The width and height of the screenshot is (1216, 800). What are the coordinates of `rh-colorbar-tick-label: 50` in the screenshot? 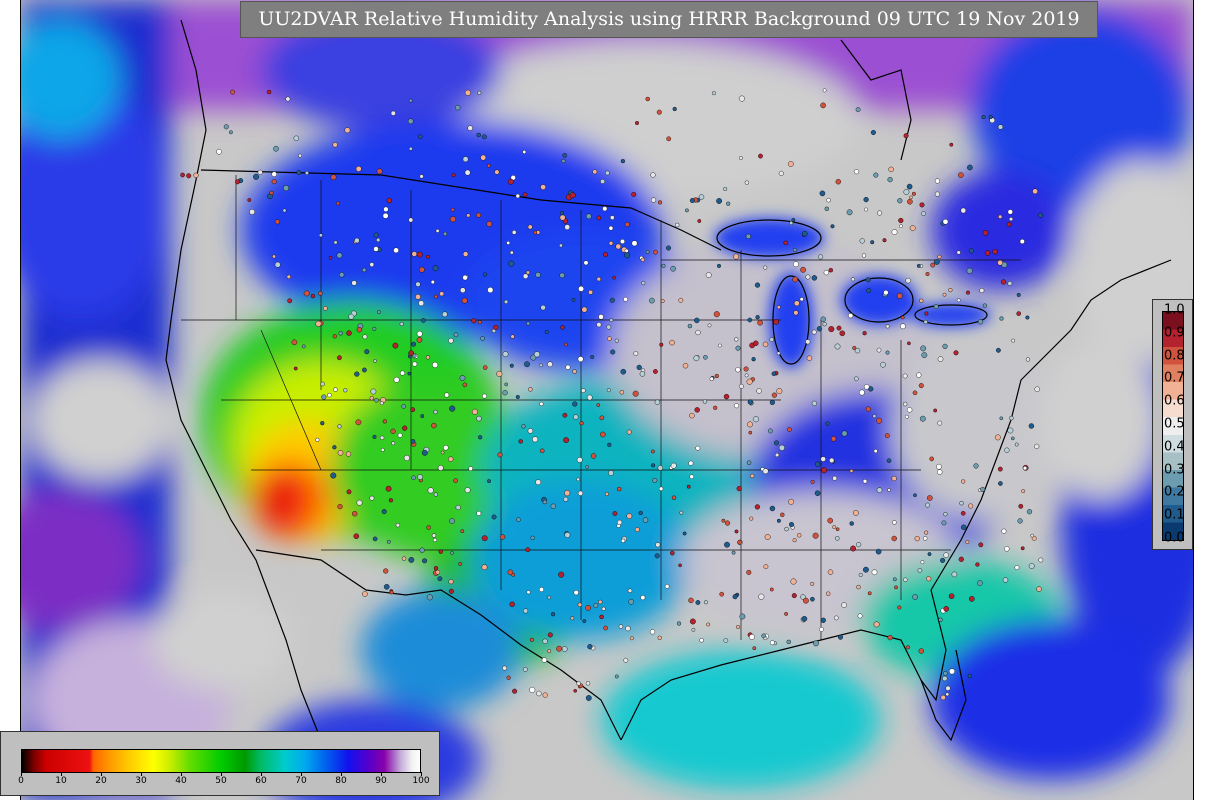 It's located at (221, 781).